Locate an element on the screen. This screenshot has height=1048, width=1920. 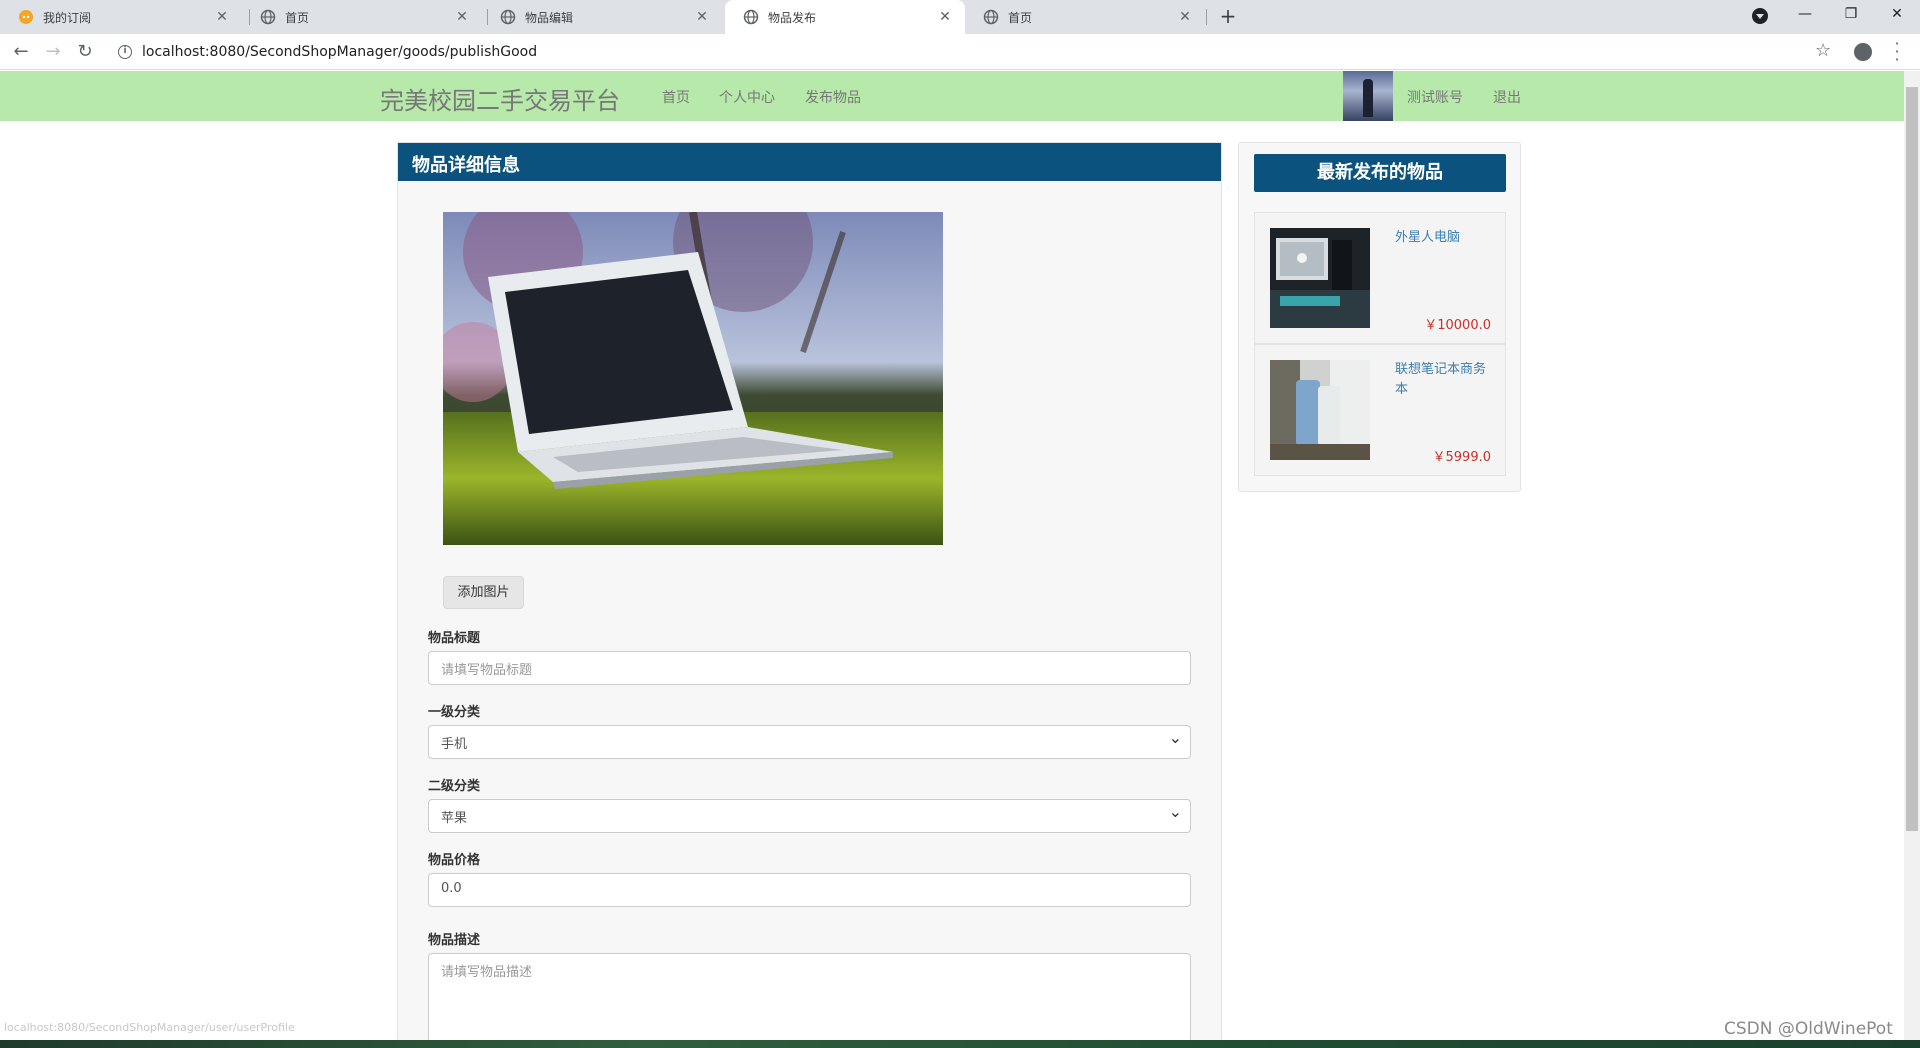
scrollbar-thumb is located at coordinates (1912, 459).